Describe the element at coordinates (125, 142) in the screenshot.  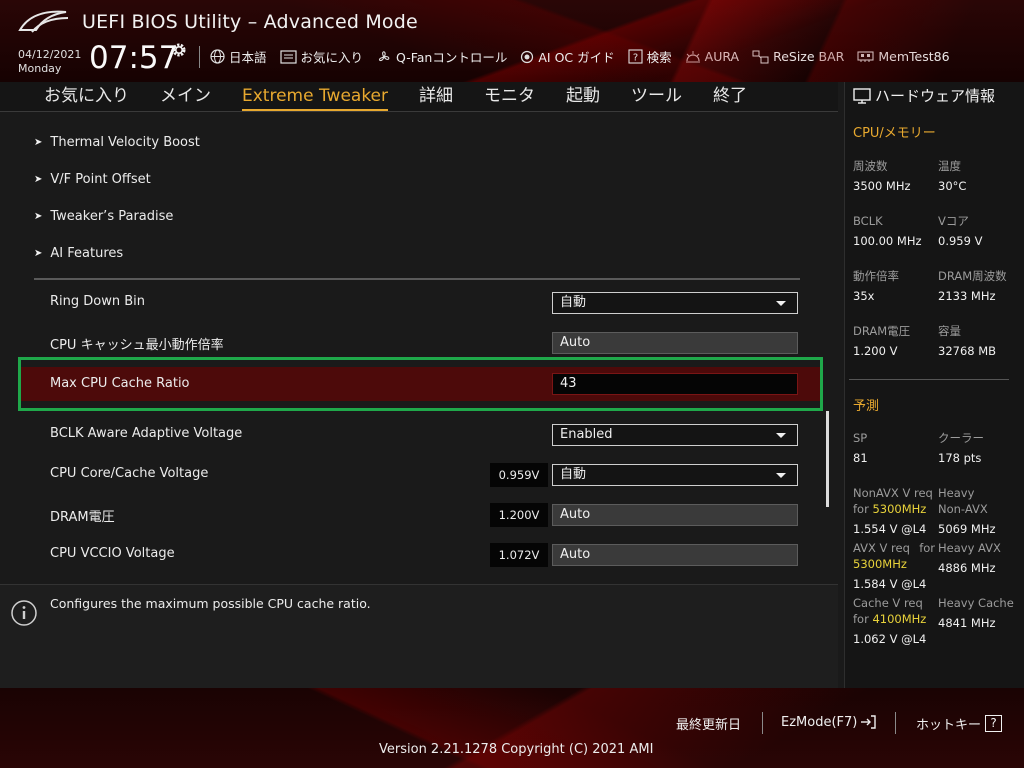
I see `submenu-label: Thermal Velocity Boost` at that location.